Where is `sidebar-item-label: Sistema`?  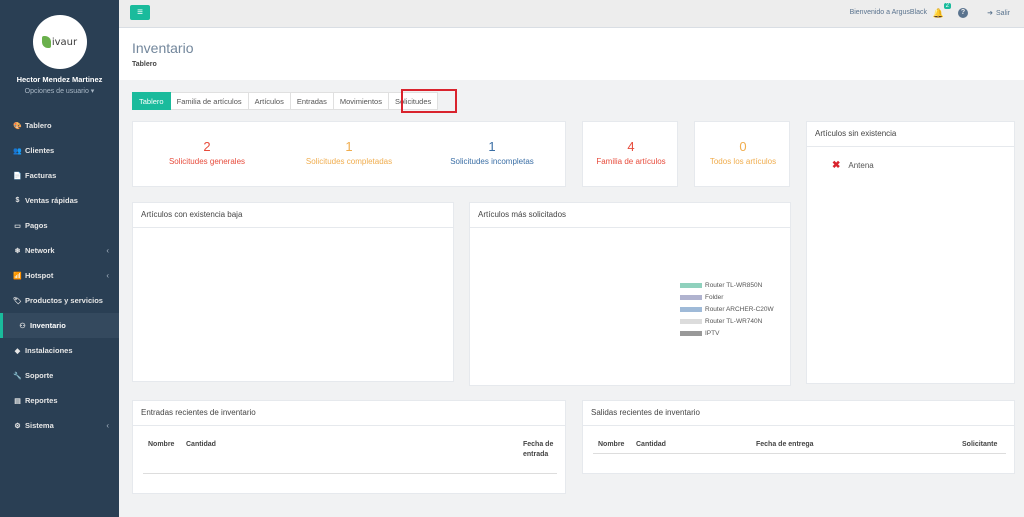
sidebar-item-label: Sistema is located at coordinates (39, 425).